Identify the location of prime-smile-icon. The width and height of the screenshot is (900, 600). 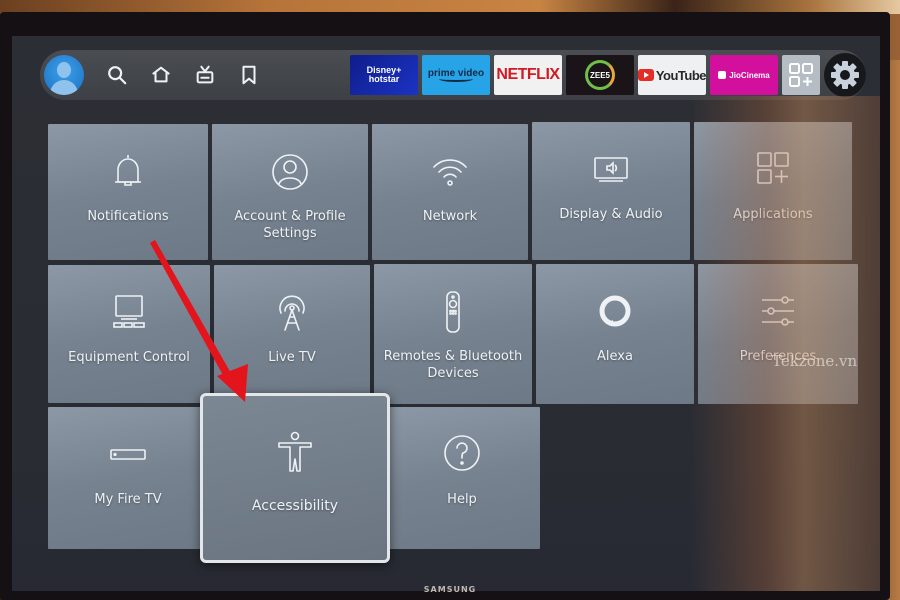
(456, 79).